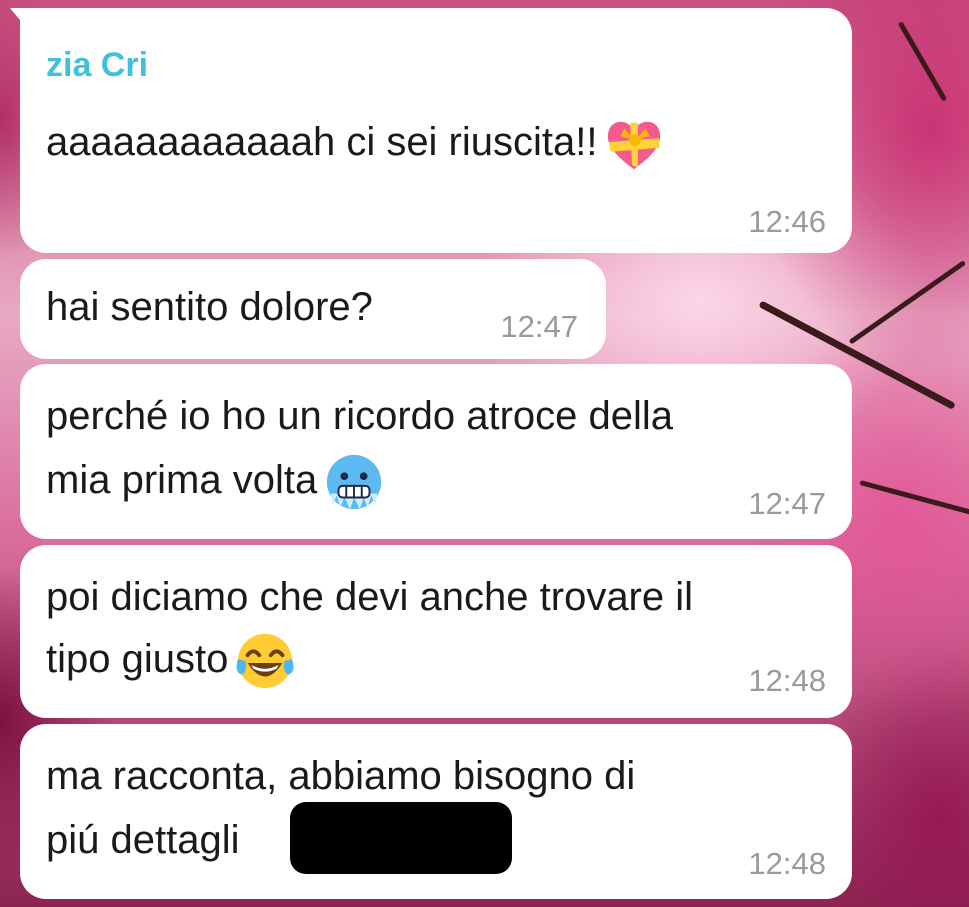  I want to click on heart-with-ribbon-icon, so click(634, 146).